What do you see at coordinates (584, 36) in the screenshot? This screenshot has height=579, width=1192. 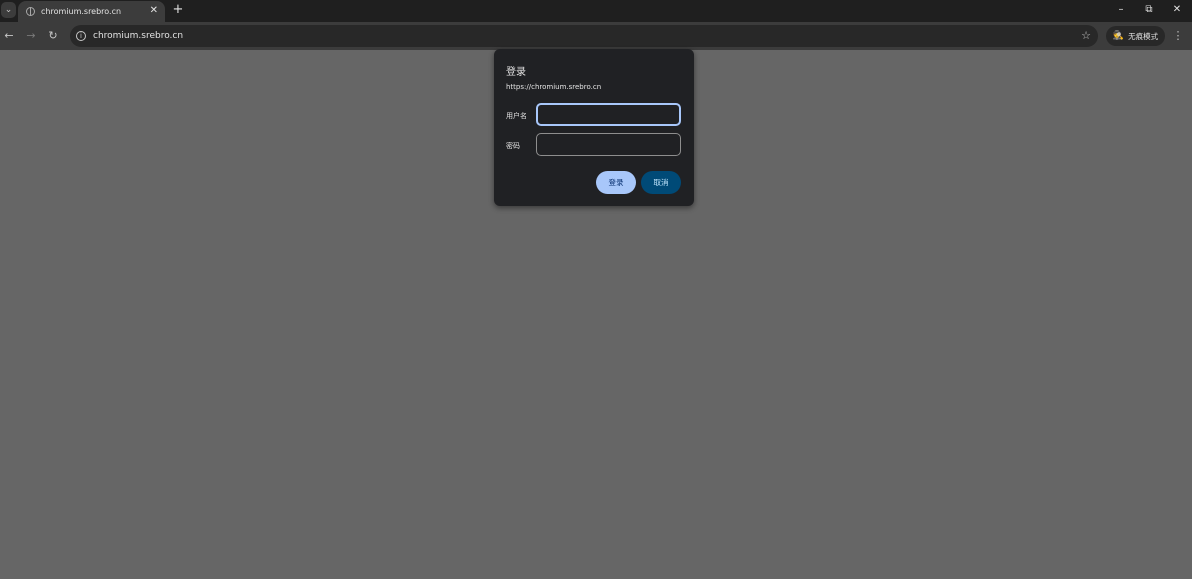 I see `address-bar: i chromium.srebro.cn ☆` at bounding box center [584, 36].